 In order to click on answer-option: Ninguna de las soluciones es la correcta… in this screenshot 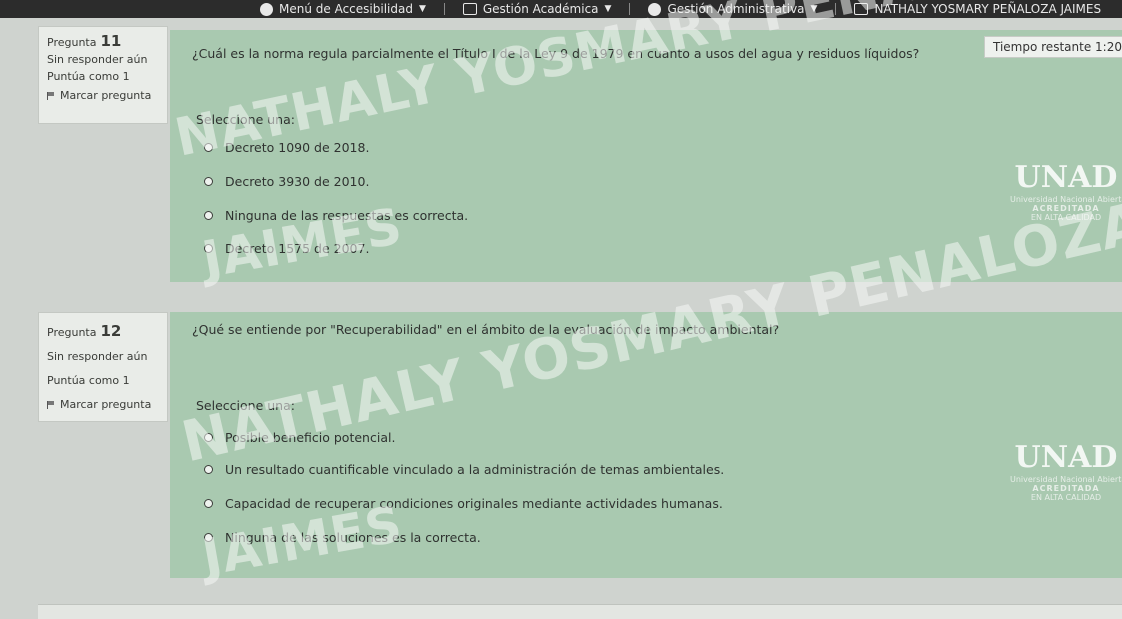, I will do `click(342, 537)`.